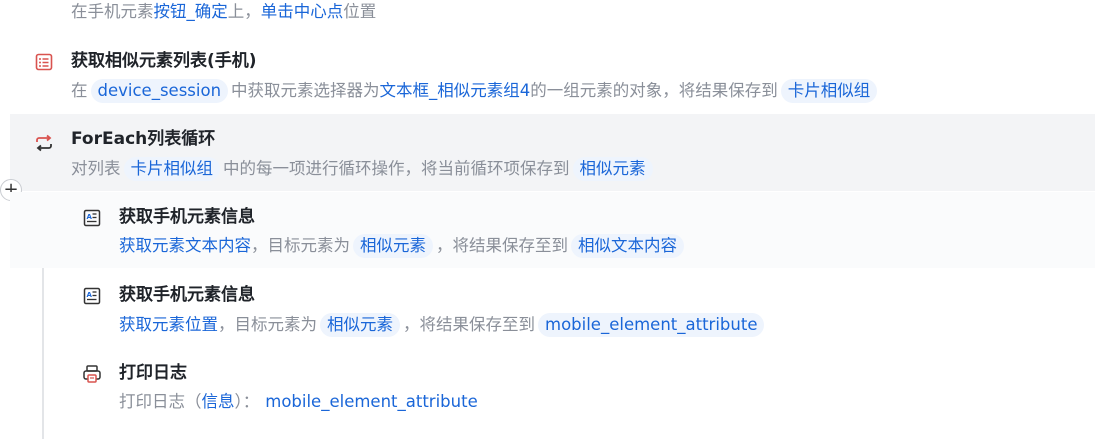 The image size is (1095, 439). I want to click on desc-link-selector: 文本框_相似元素组4, so click(455, 91).